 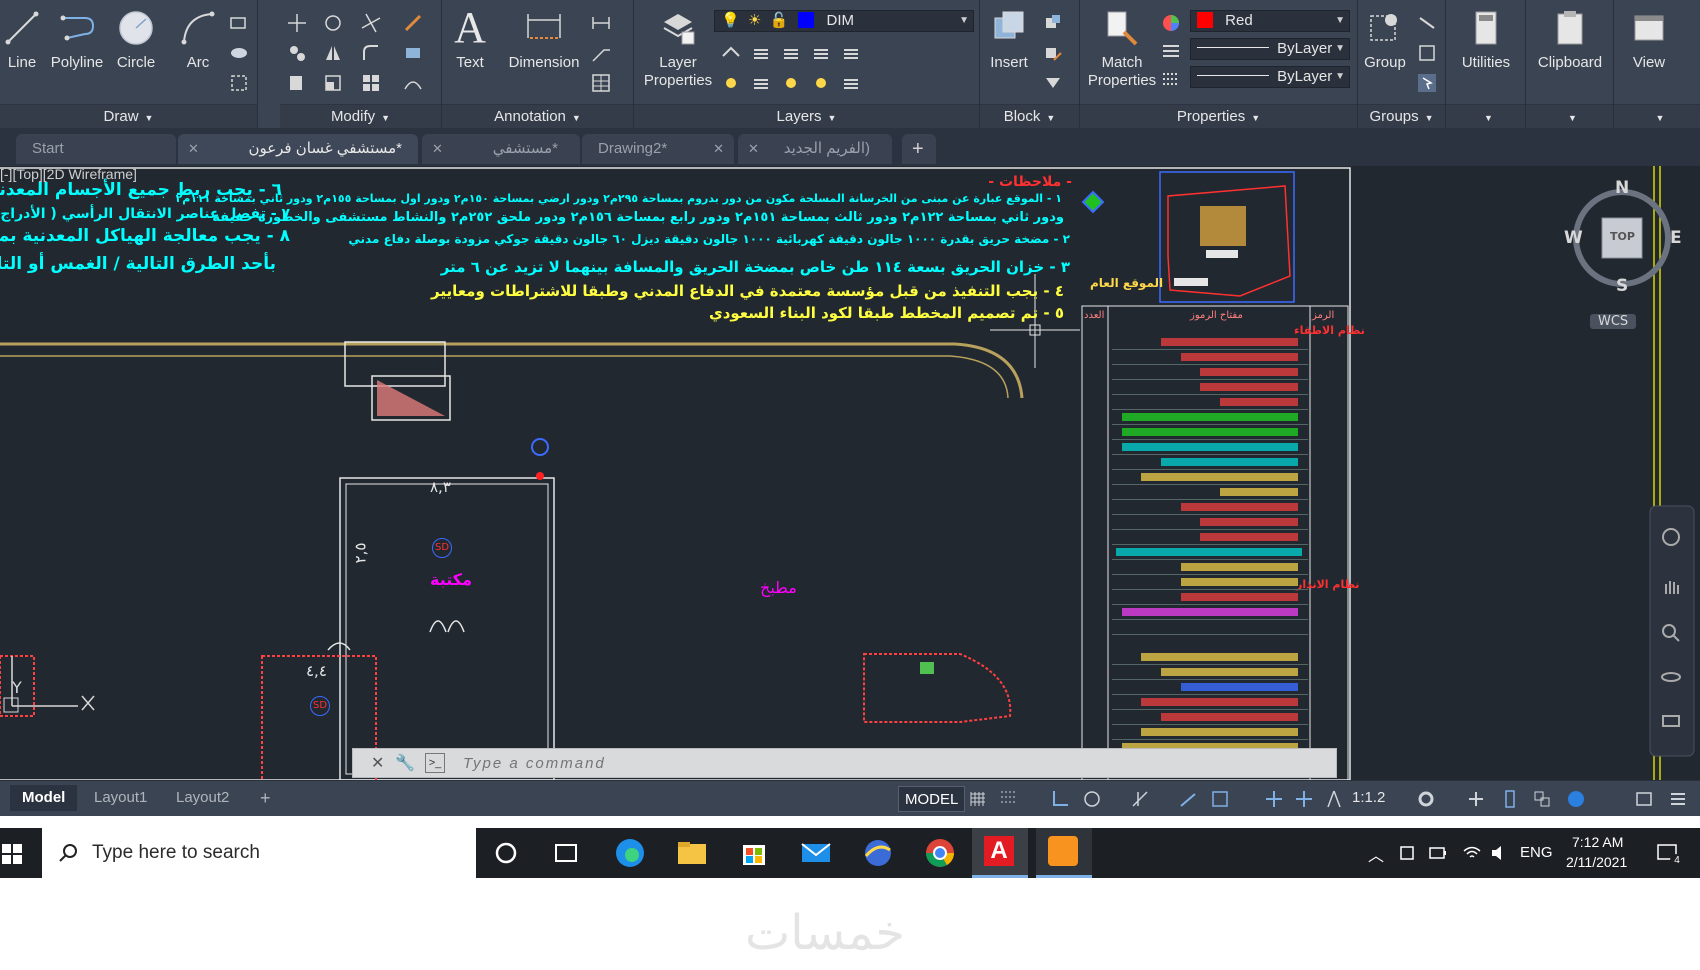 I want to click on pdf-app-taskbar-button, so click(x=1064, y=853).